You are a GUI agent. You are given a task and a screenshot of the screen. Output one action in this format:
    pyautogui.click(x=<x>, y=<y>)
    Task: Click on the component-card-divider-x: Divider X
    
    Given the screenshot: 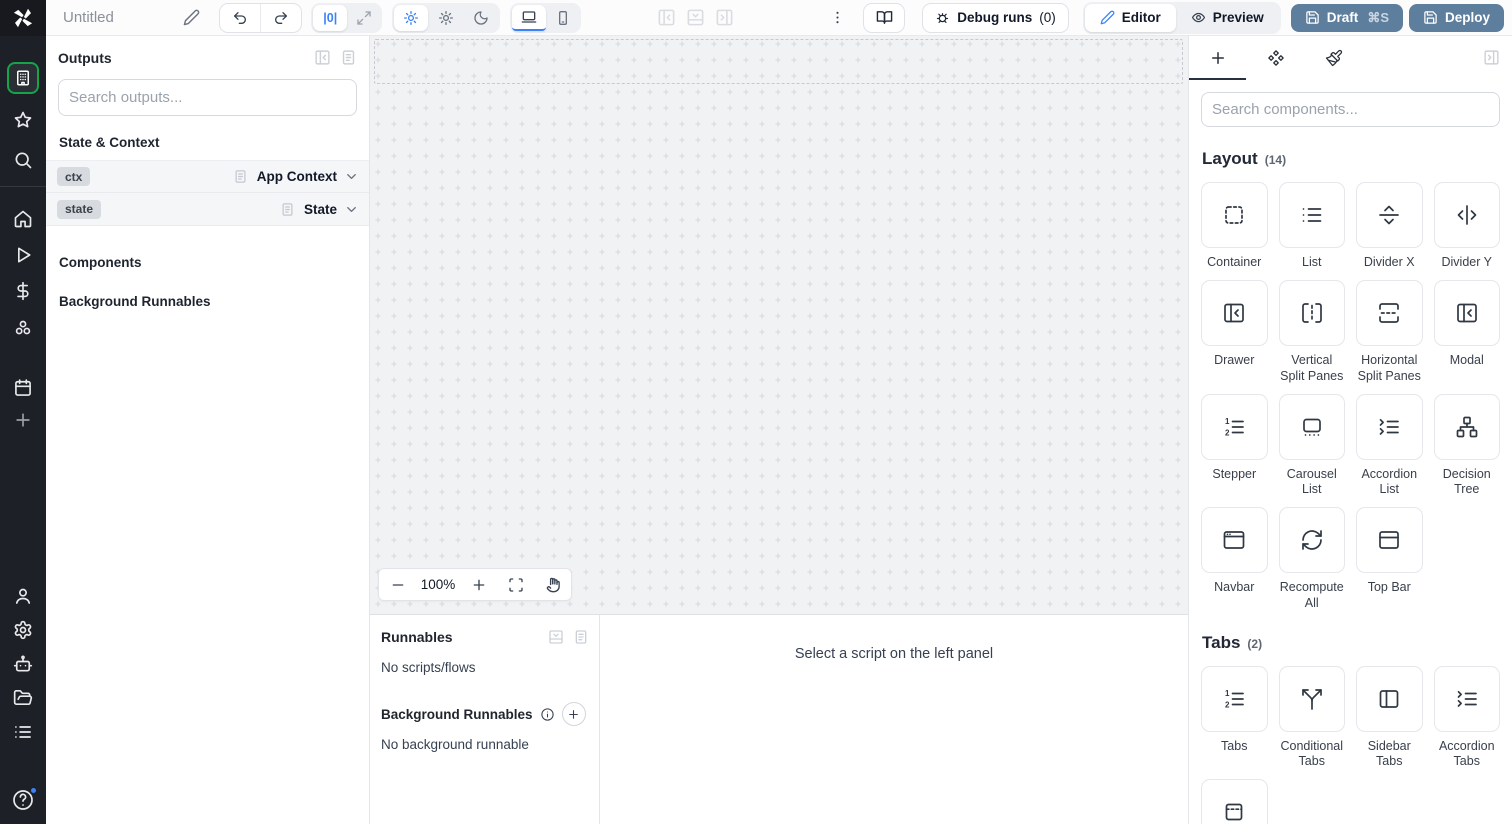 What is the action you would take?
    pyautogui.click(x=1389, y=226)
    